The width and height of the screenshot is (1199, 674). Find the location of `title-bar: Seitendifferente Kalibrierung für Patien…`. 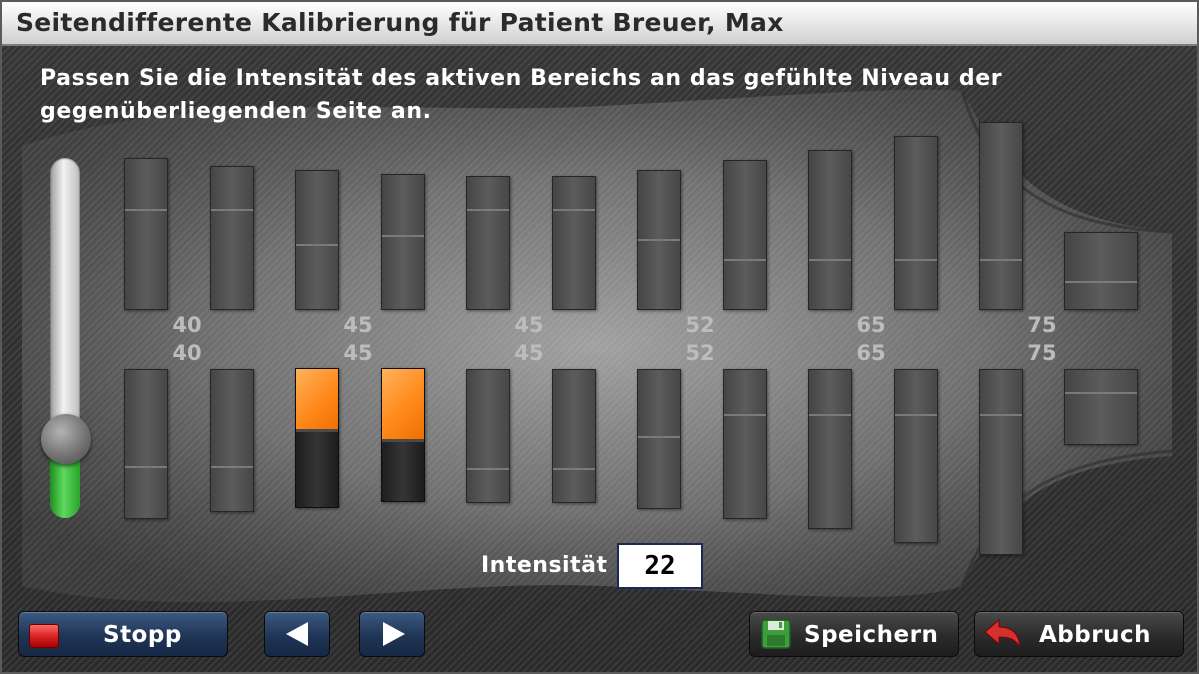

title-bar: Seitendifferente Kalibrierung für Patien… is located at coordinates (599, 24).